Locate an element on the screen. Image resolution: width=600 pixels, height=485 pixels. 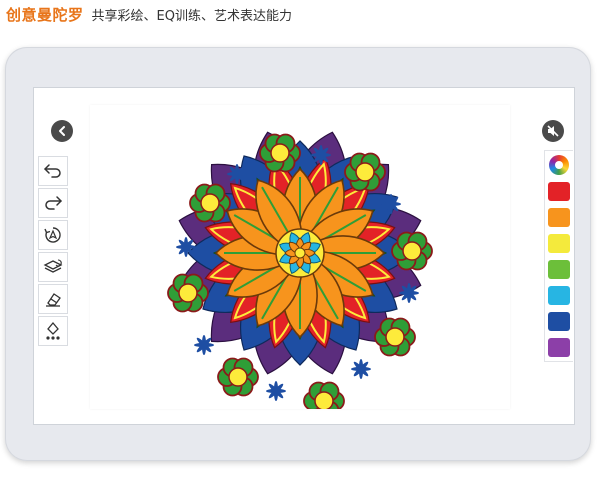
eraser-button is located at coordinates (53, 299).